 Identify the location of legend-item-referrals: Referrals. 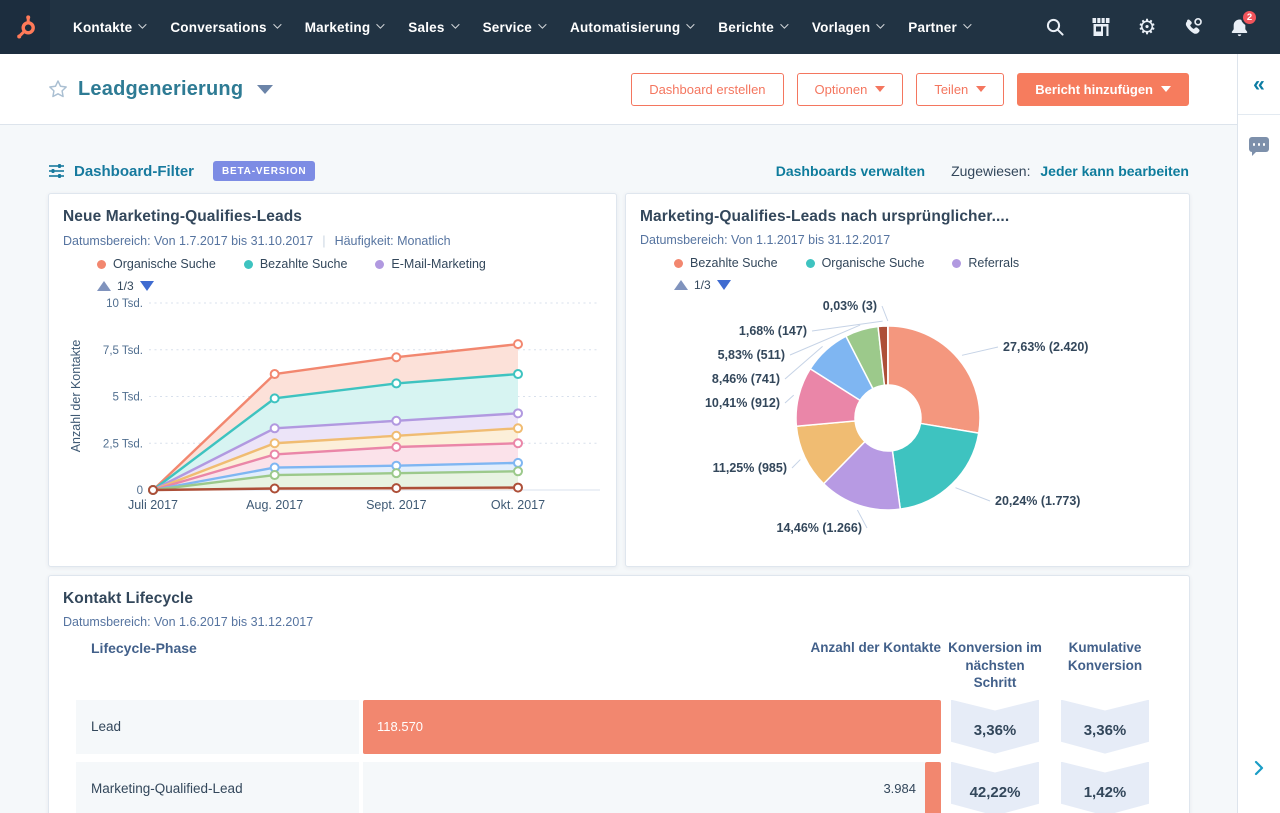
(985, 263).